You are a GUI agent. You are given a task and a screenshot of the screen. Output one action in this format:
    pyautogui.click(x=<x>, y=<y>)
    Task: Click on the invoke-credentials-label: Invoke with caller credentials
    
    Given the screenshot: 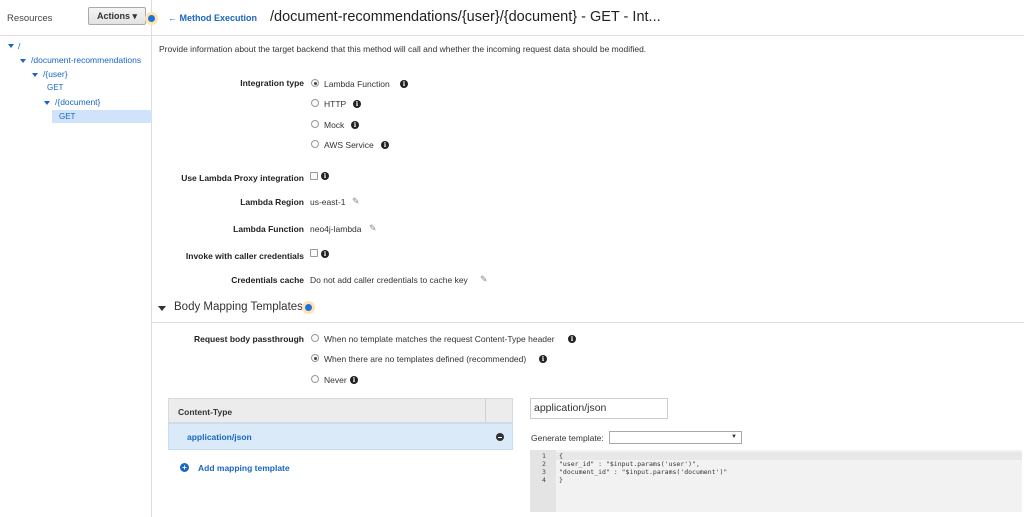 What is the action you would take?
    pyautogui.click(x=244, y=256)
    